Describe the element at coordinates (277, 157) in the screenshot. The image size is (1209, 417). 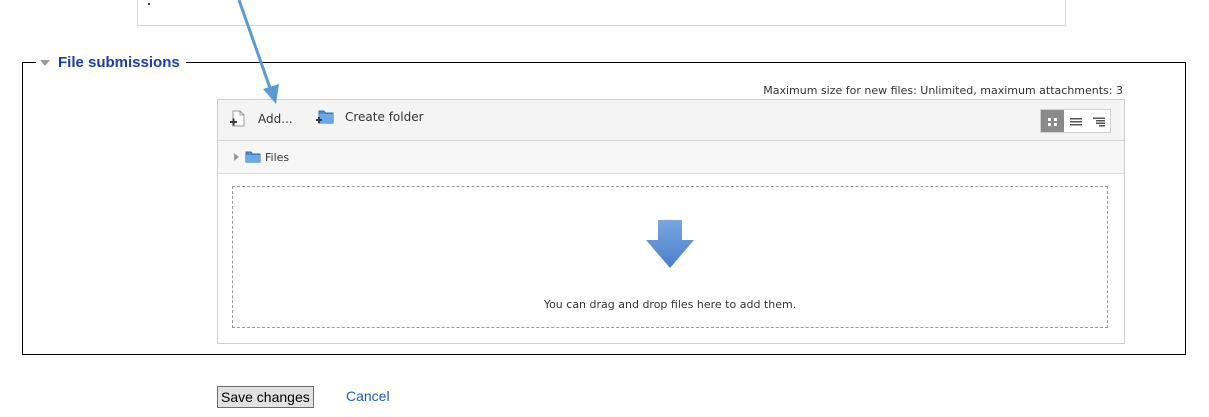
I see `folder-path-label: Files` at that location.